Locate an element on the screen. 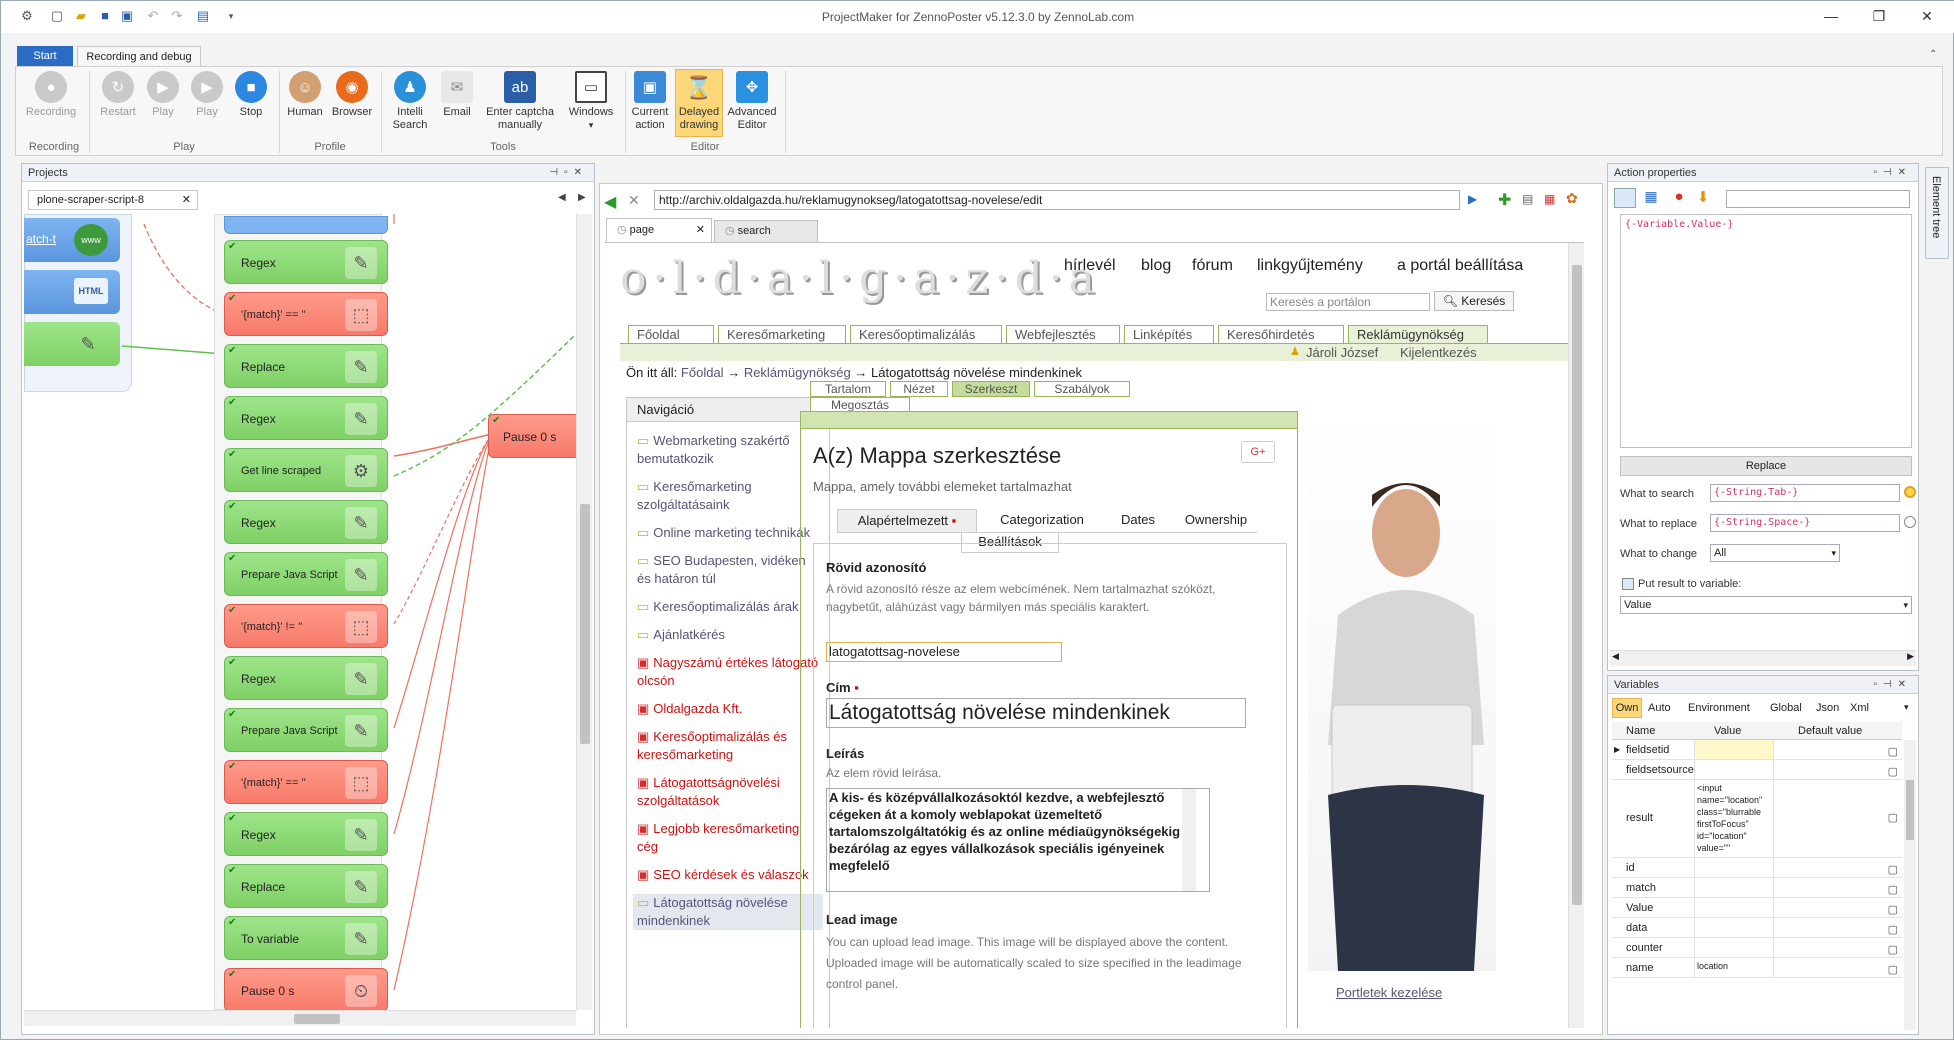 The image size is (1954, 1052). pause-node-right: ✔ Pause 0 s is located at coordinates (532, 436).